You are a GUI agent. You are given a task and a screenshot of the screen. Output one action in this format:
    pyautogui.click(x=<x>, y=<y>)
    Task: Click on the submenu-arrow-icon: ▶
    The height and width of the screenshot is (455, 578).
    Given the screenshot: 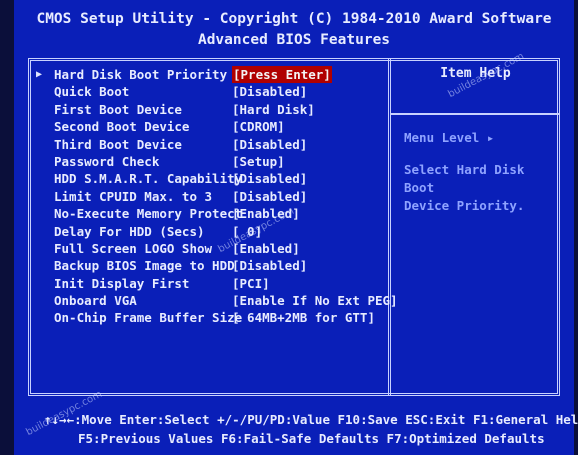 What is the action you would take?
    pyautogui.click(x=39, y=74)
    